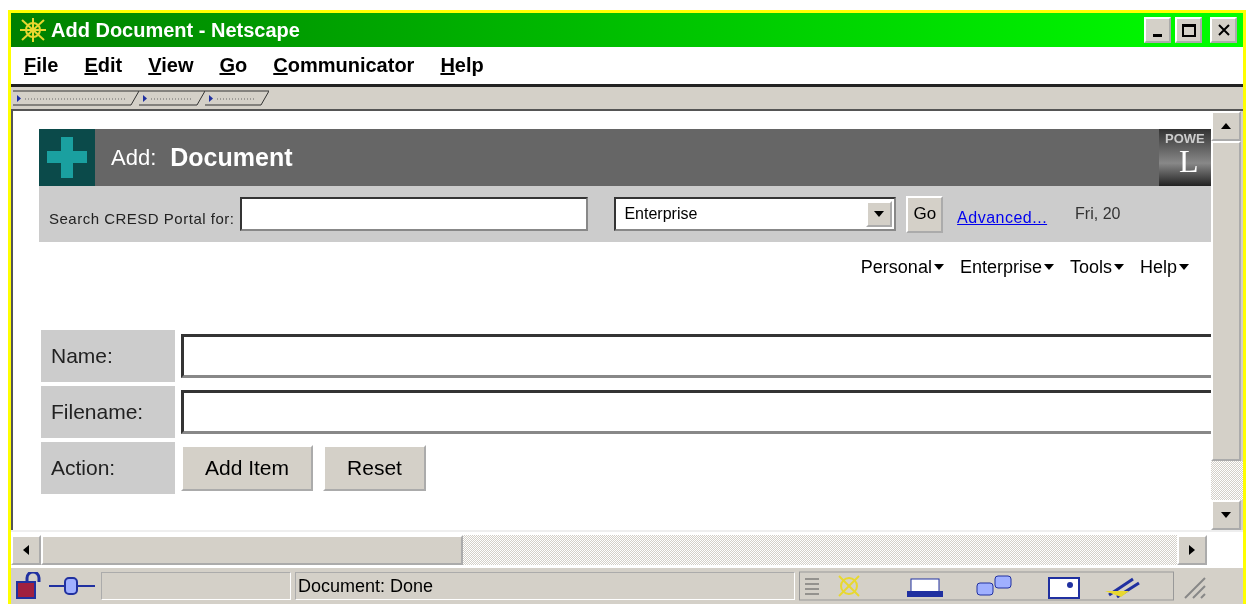  I want to click on status-text: Document: Done, so click(365, 586).